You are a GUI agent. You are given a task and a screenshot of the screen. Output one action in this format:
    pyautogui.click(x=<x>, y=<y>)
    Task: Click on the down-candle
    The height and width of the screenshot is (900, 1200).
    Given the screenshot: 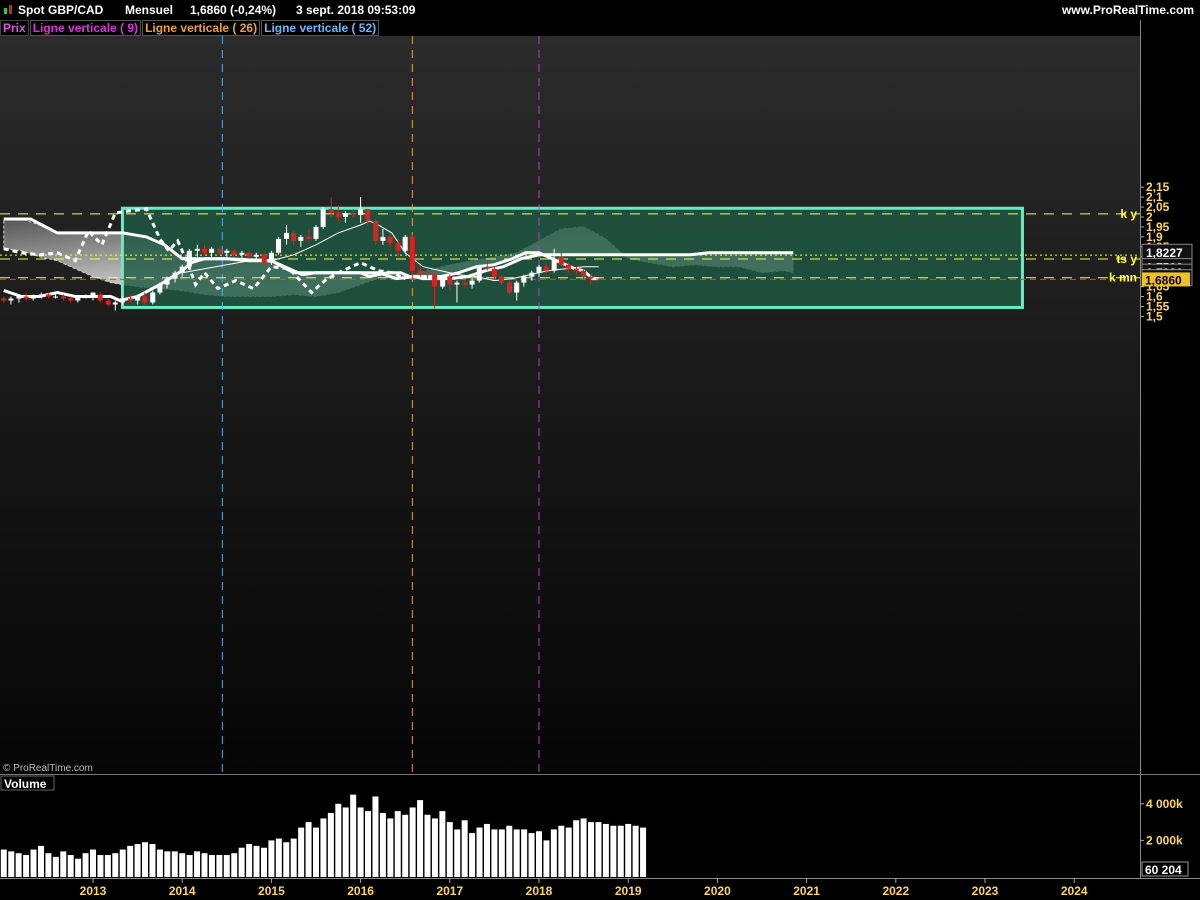 What is the action you would take?
    pyautogui.click(x=510, y=287)
    